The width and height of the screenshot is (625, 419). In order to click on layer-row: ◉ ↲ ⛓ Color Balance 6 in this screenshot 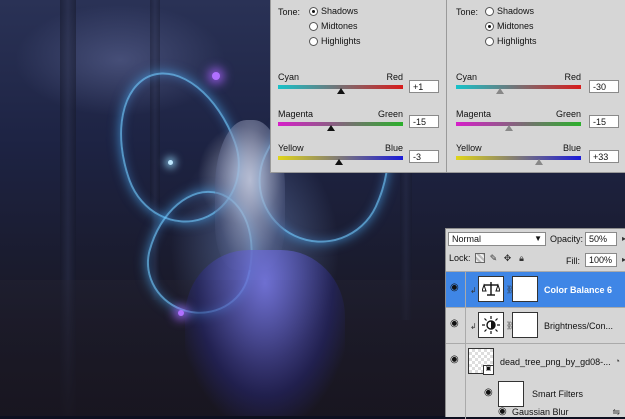, I will do `click(535, 289)`.